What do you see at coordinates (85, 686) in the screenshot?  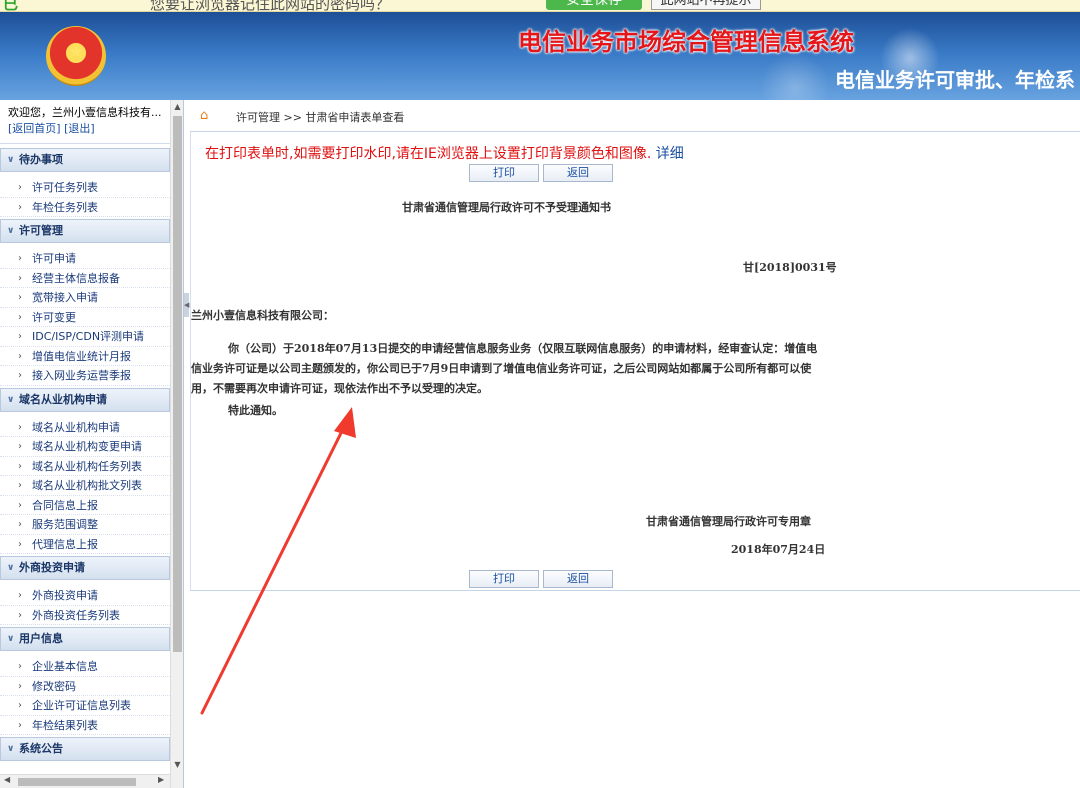 I see `sidebar-item: › 修改密码` at bounding box center [85, 686].